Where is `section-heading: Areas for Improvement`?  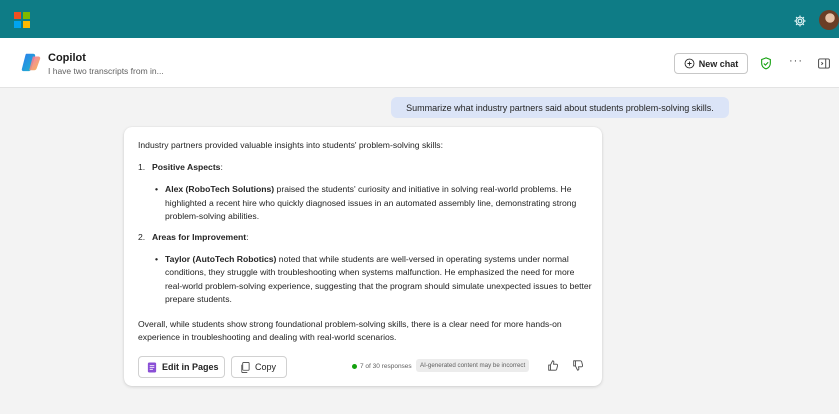 section-heading: Areas for Improvement is located at coordinates (199, 237).